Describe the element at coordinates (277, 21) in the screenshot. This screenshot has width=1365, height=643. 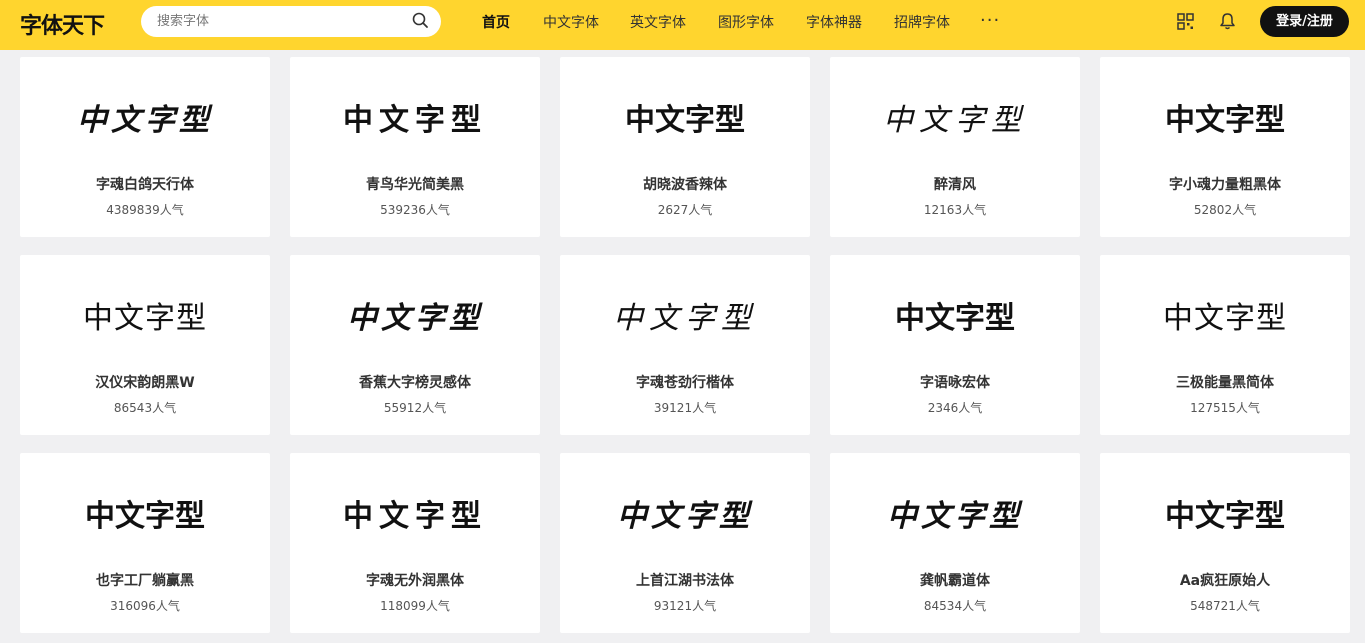
I see `search-input` at that location.